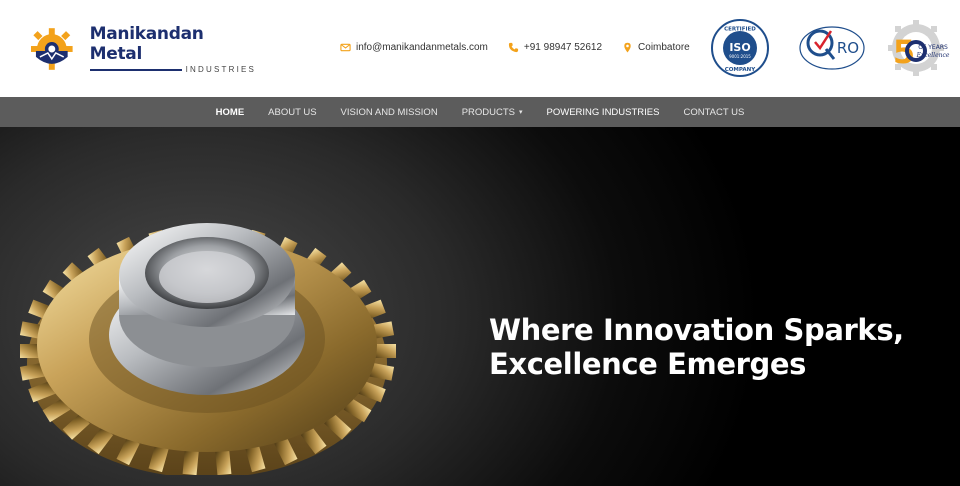 This screenshot has width=960, height=486. I want to click on nav-item-about-us: ABOUT US, so click(292, 112).